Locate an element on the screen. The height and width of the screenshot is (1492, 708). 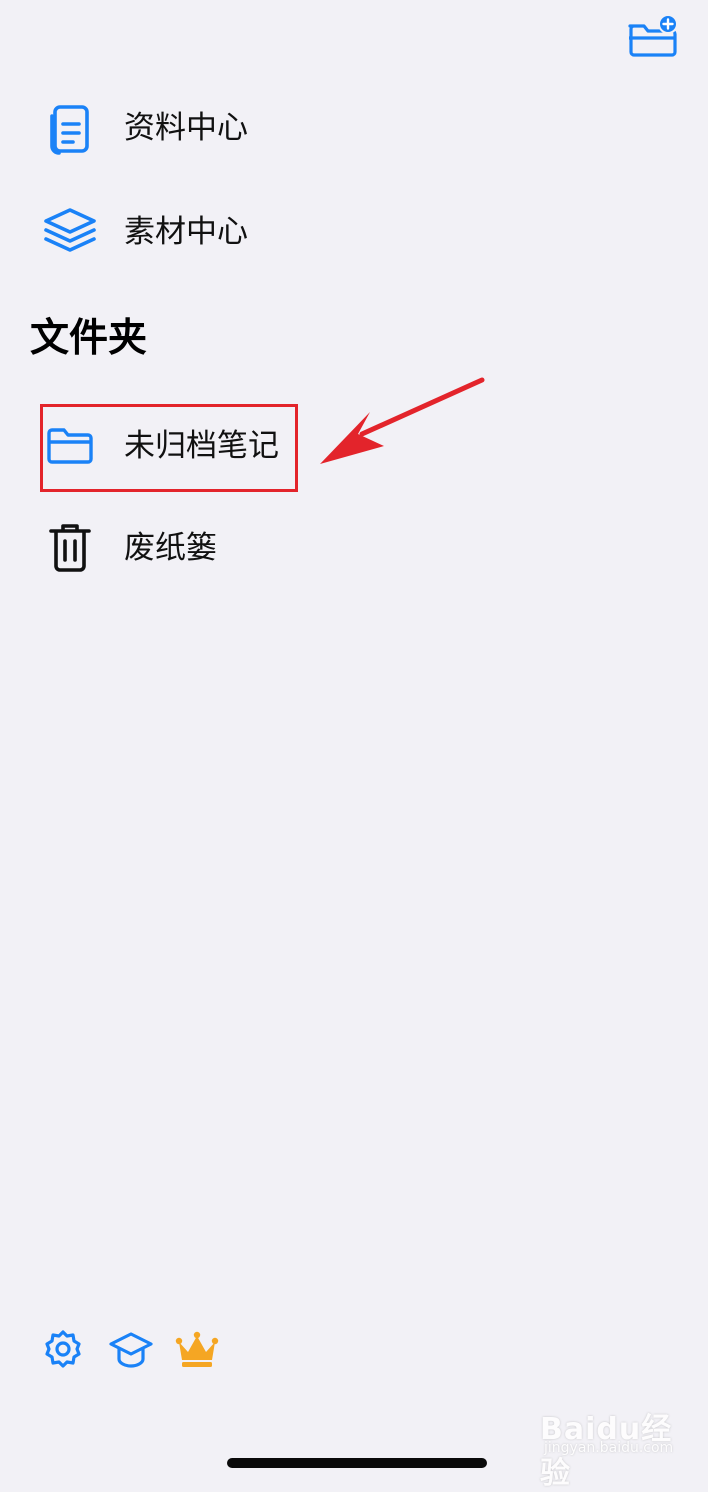
premium-button is located at coordinates (197, 1350).